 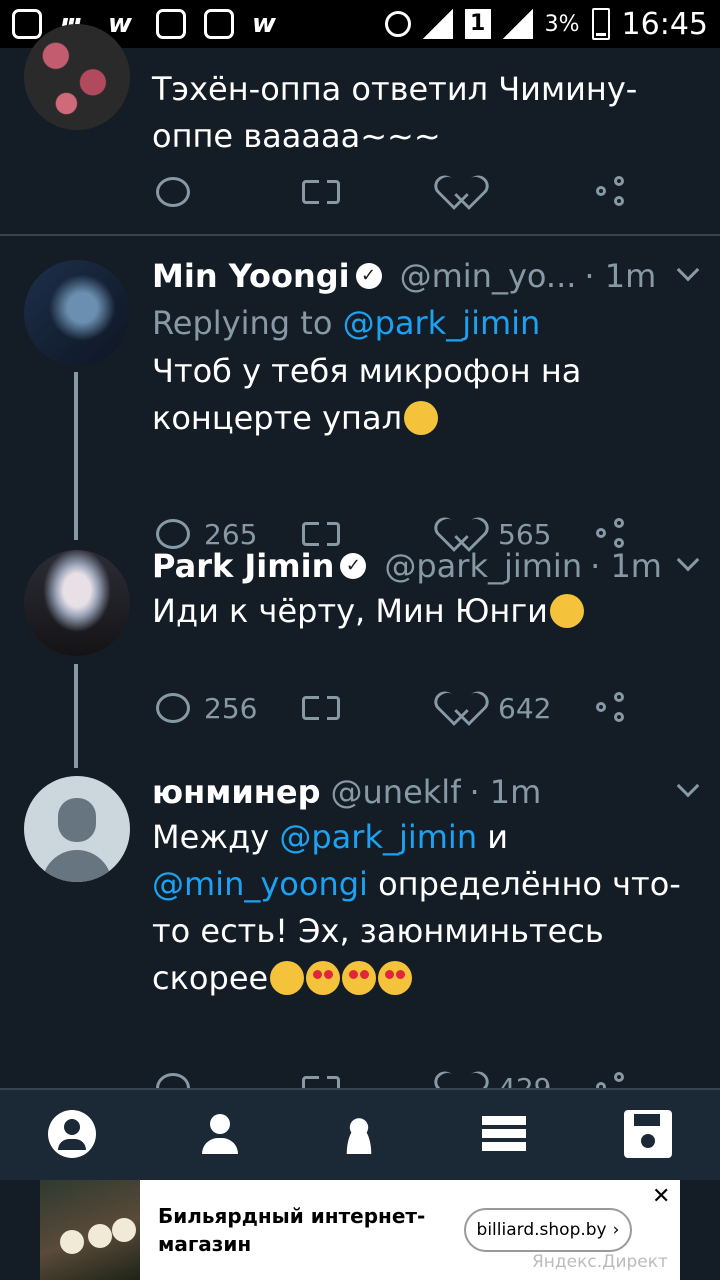 I want to click on tweet-header: Min Yoongi ✓ @min_yo... · 1m, so click(x=422, y=276).